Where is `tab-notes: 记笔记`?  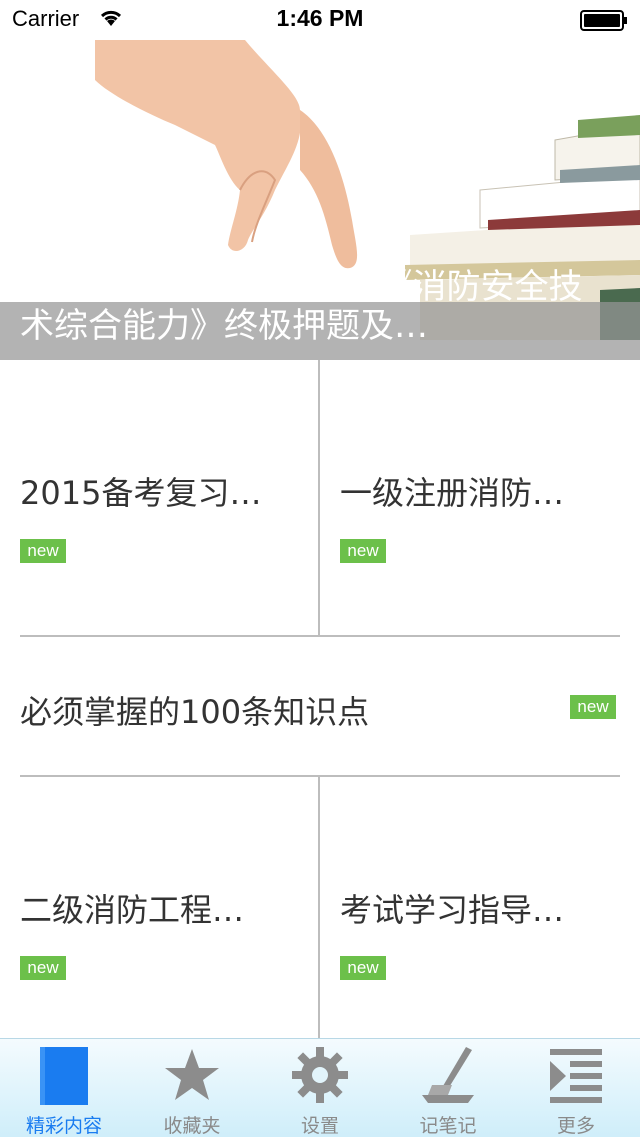
tab-notes: 记笔记 is located at coordinates (448, 1088).